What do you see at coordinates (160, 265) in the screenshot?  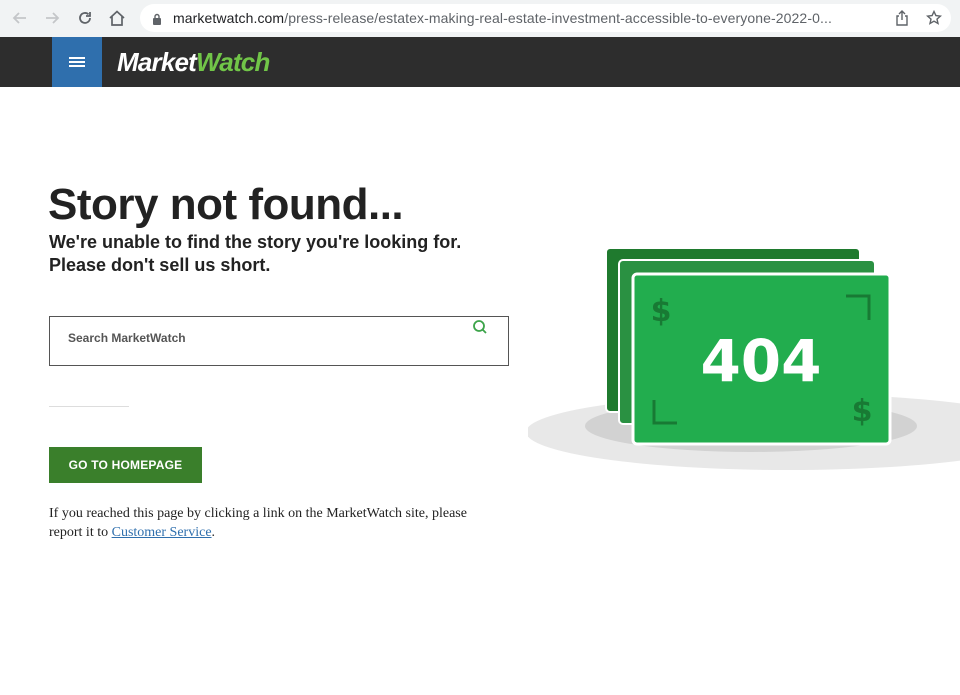 I see `error-subtitle-line2: Please don't sell us short.` at bounding box center [160, 265].